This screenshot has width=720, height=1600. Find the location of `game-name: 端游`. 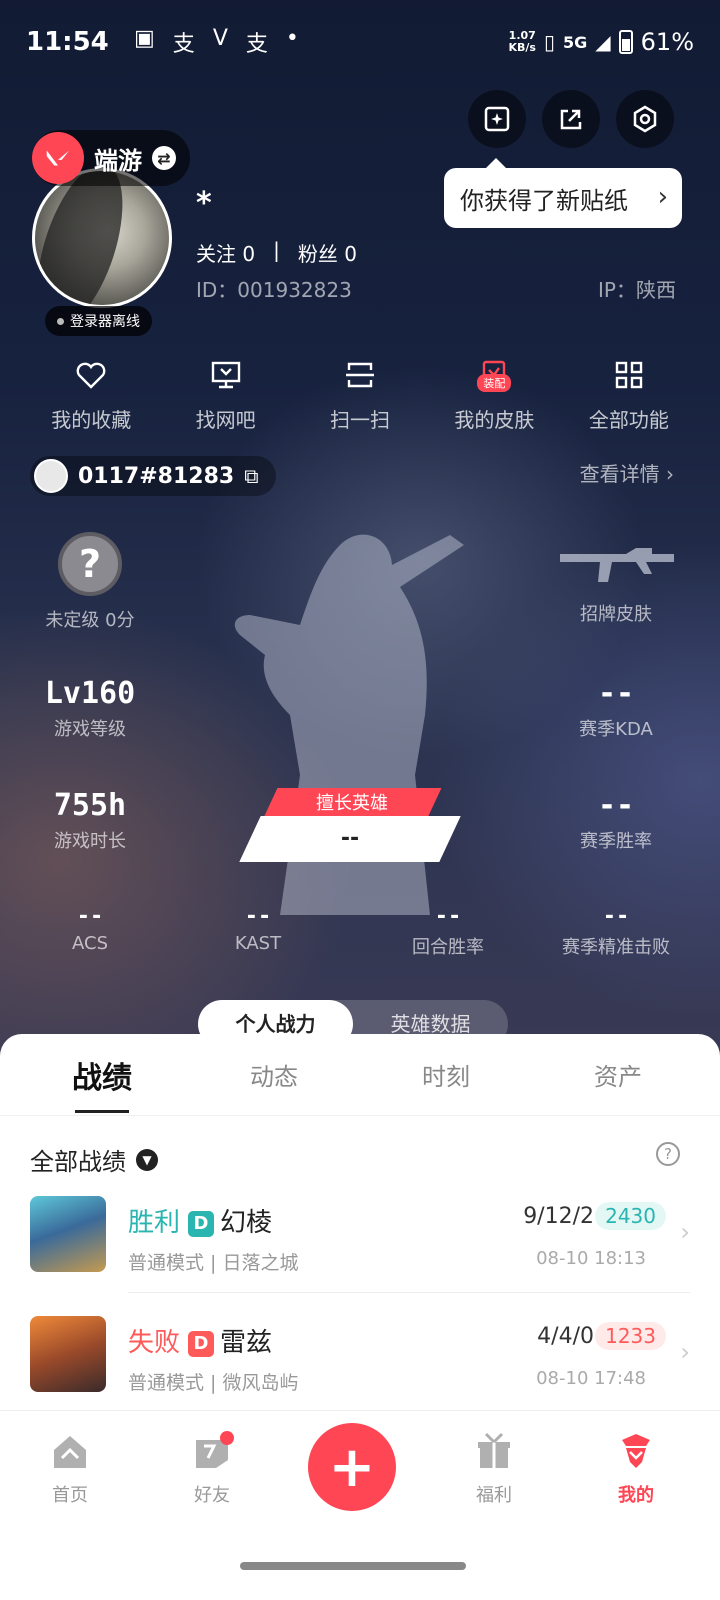

game-name: 端游 is located at coordinates (118, 160).